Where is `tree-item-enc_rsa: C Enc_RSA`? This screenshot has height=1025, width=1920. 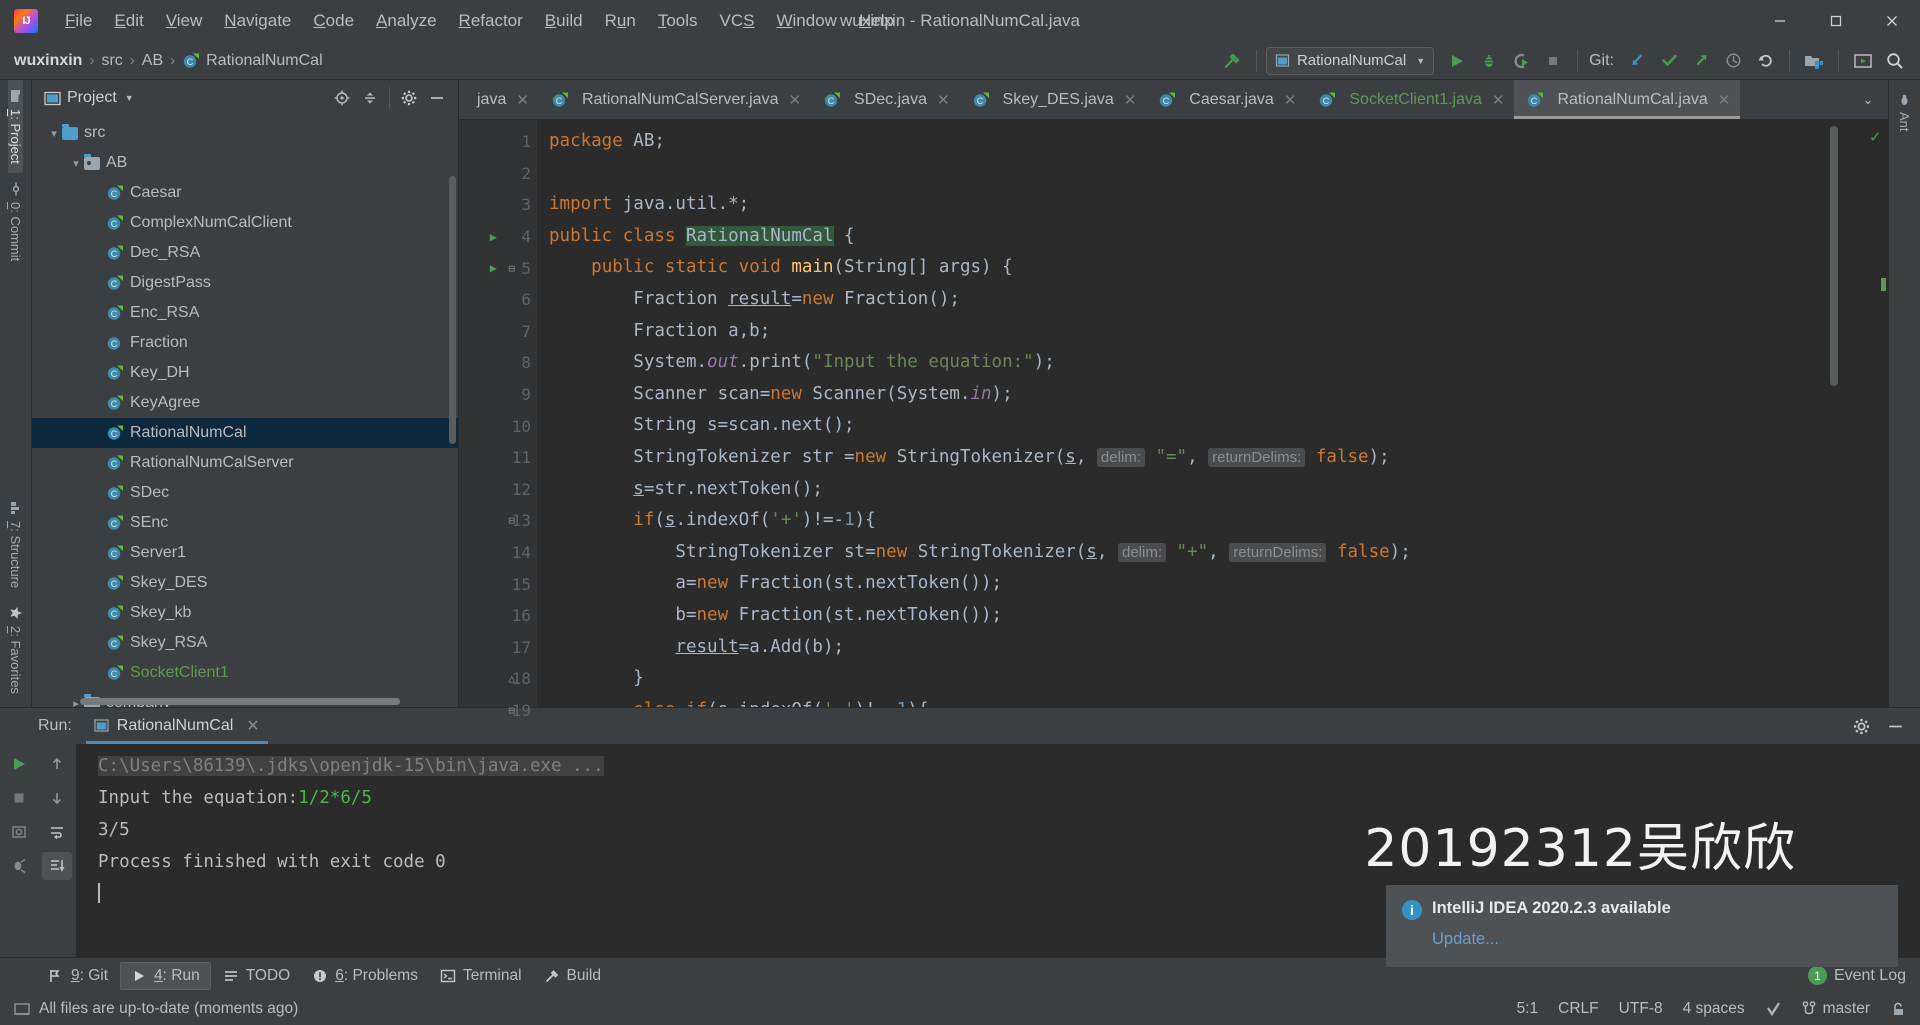 tree-item-enc_rsa: C Enc_RSA is located at coordinates (245, 313).